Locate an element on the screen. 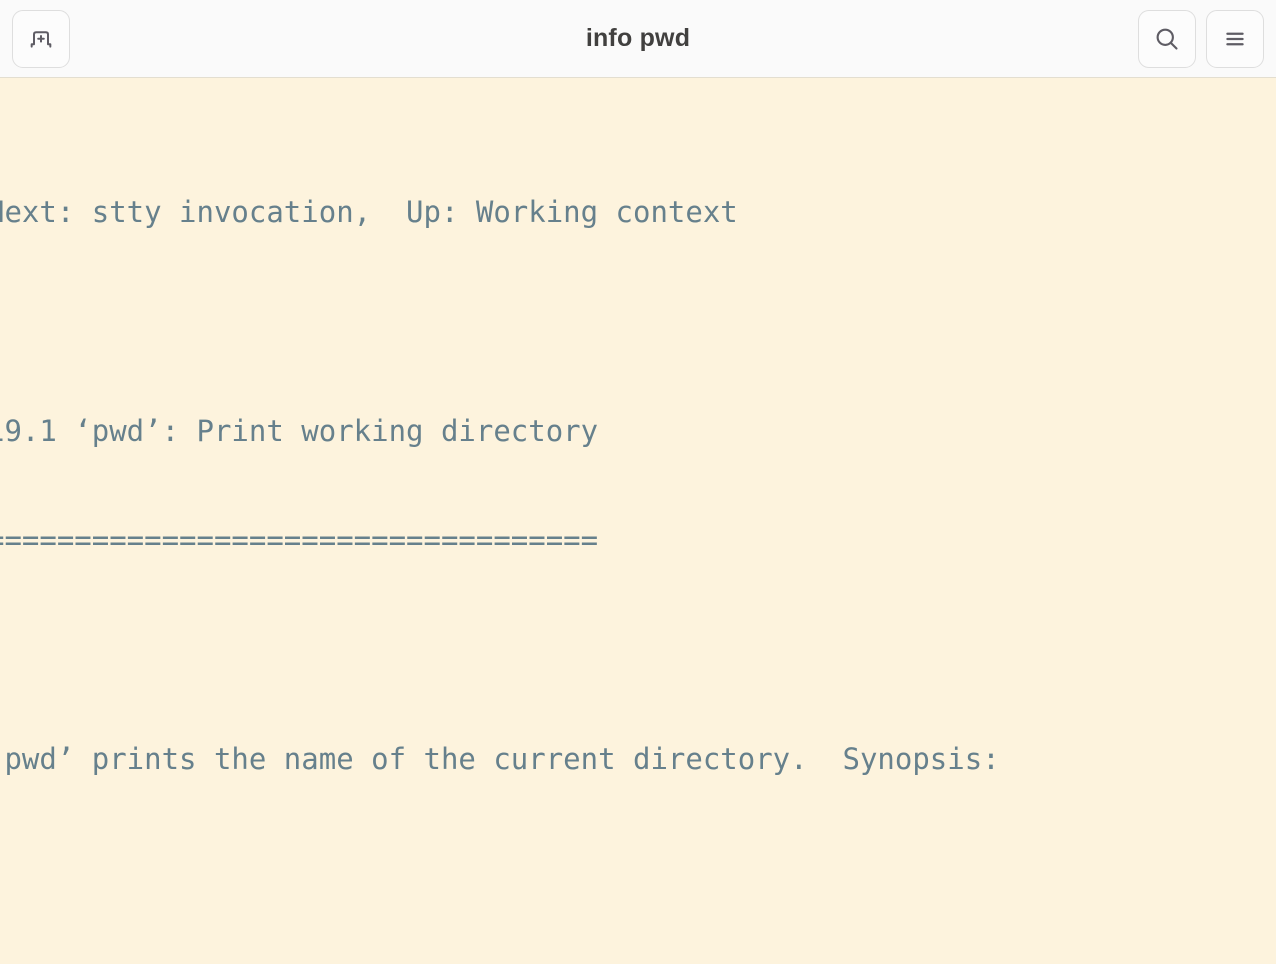 This screenshot has height=964, width=1276. header-right-controls is located at coordinates (1201, 38).